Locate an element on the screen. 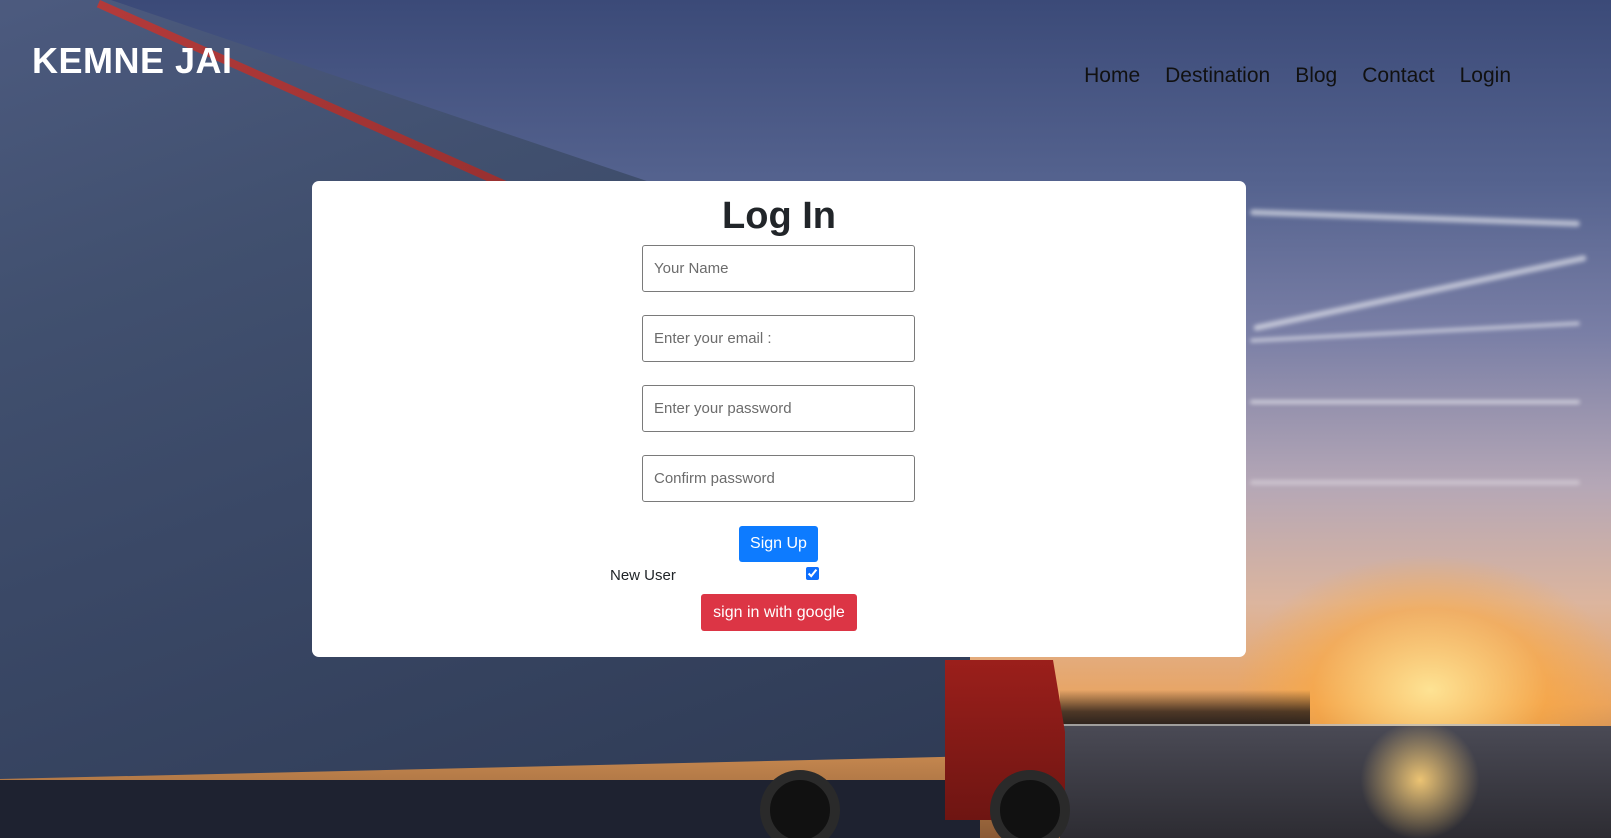 This screenshot has height=838, width=1611. page-title: Log In is located at coordinates (779, 216).